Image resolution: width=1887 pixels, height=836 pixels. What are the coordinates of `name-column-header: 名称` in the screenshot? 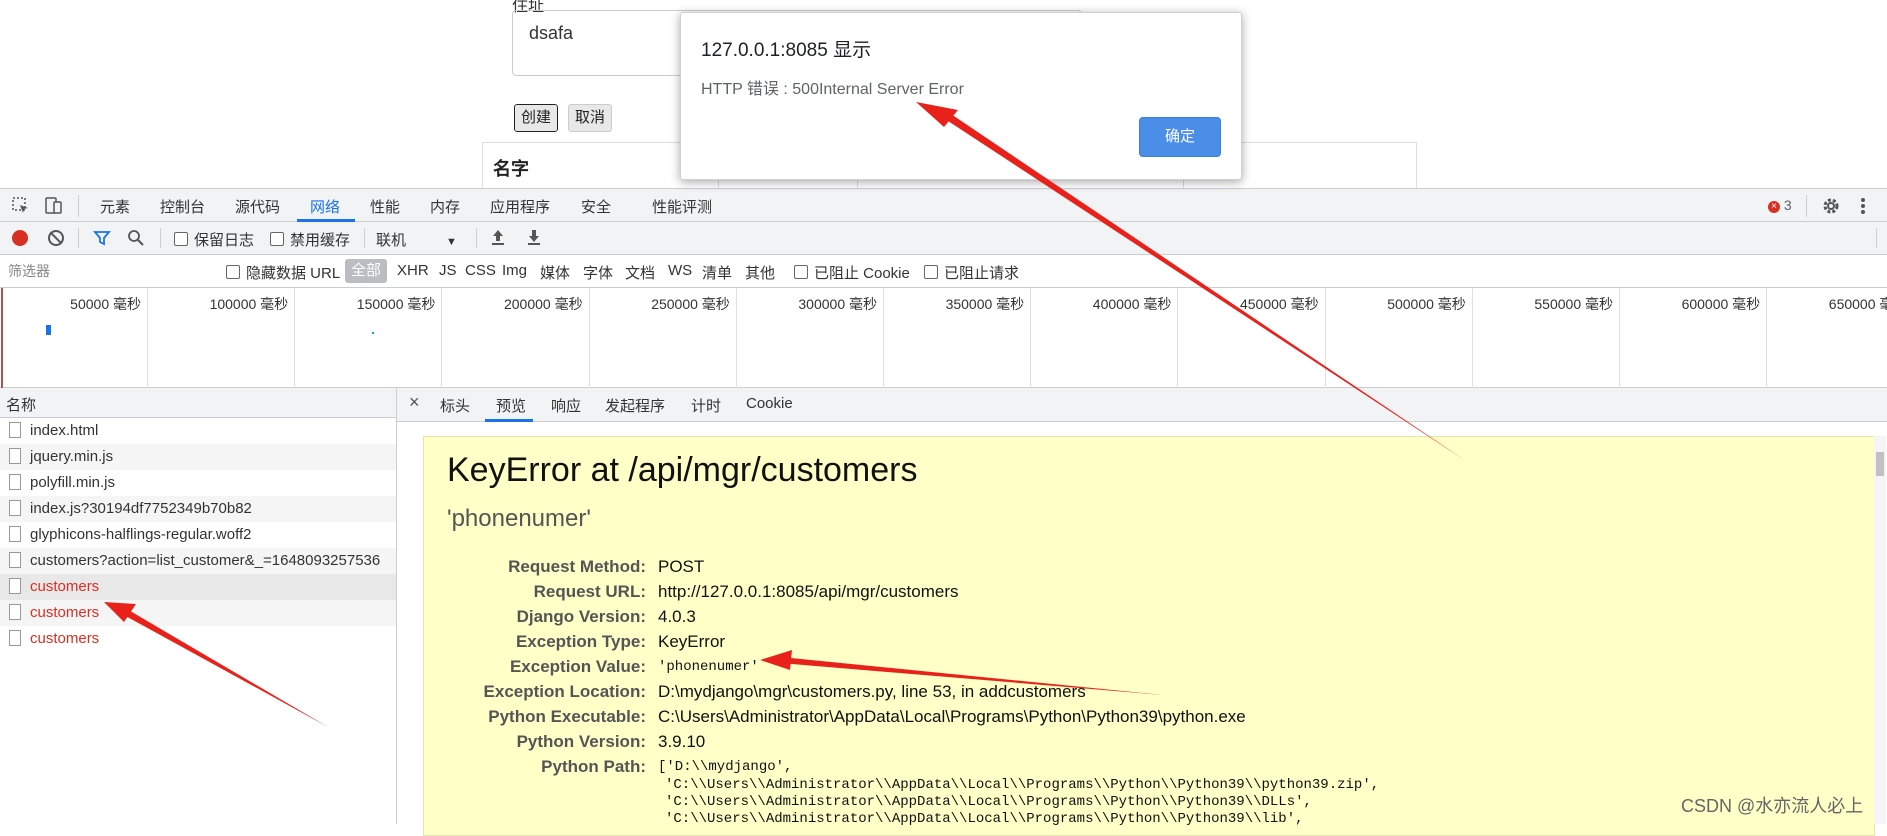 It's located at (198, 403).